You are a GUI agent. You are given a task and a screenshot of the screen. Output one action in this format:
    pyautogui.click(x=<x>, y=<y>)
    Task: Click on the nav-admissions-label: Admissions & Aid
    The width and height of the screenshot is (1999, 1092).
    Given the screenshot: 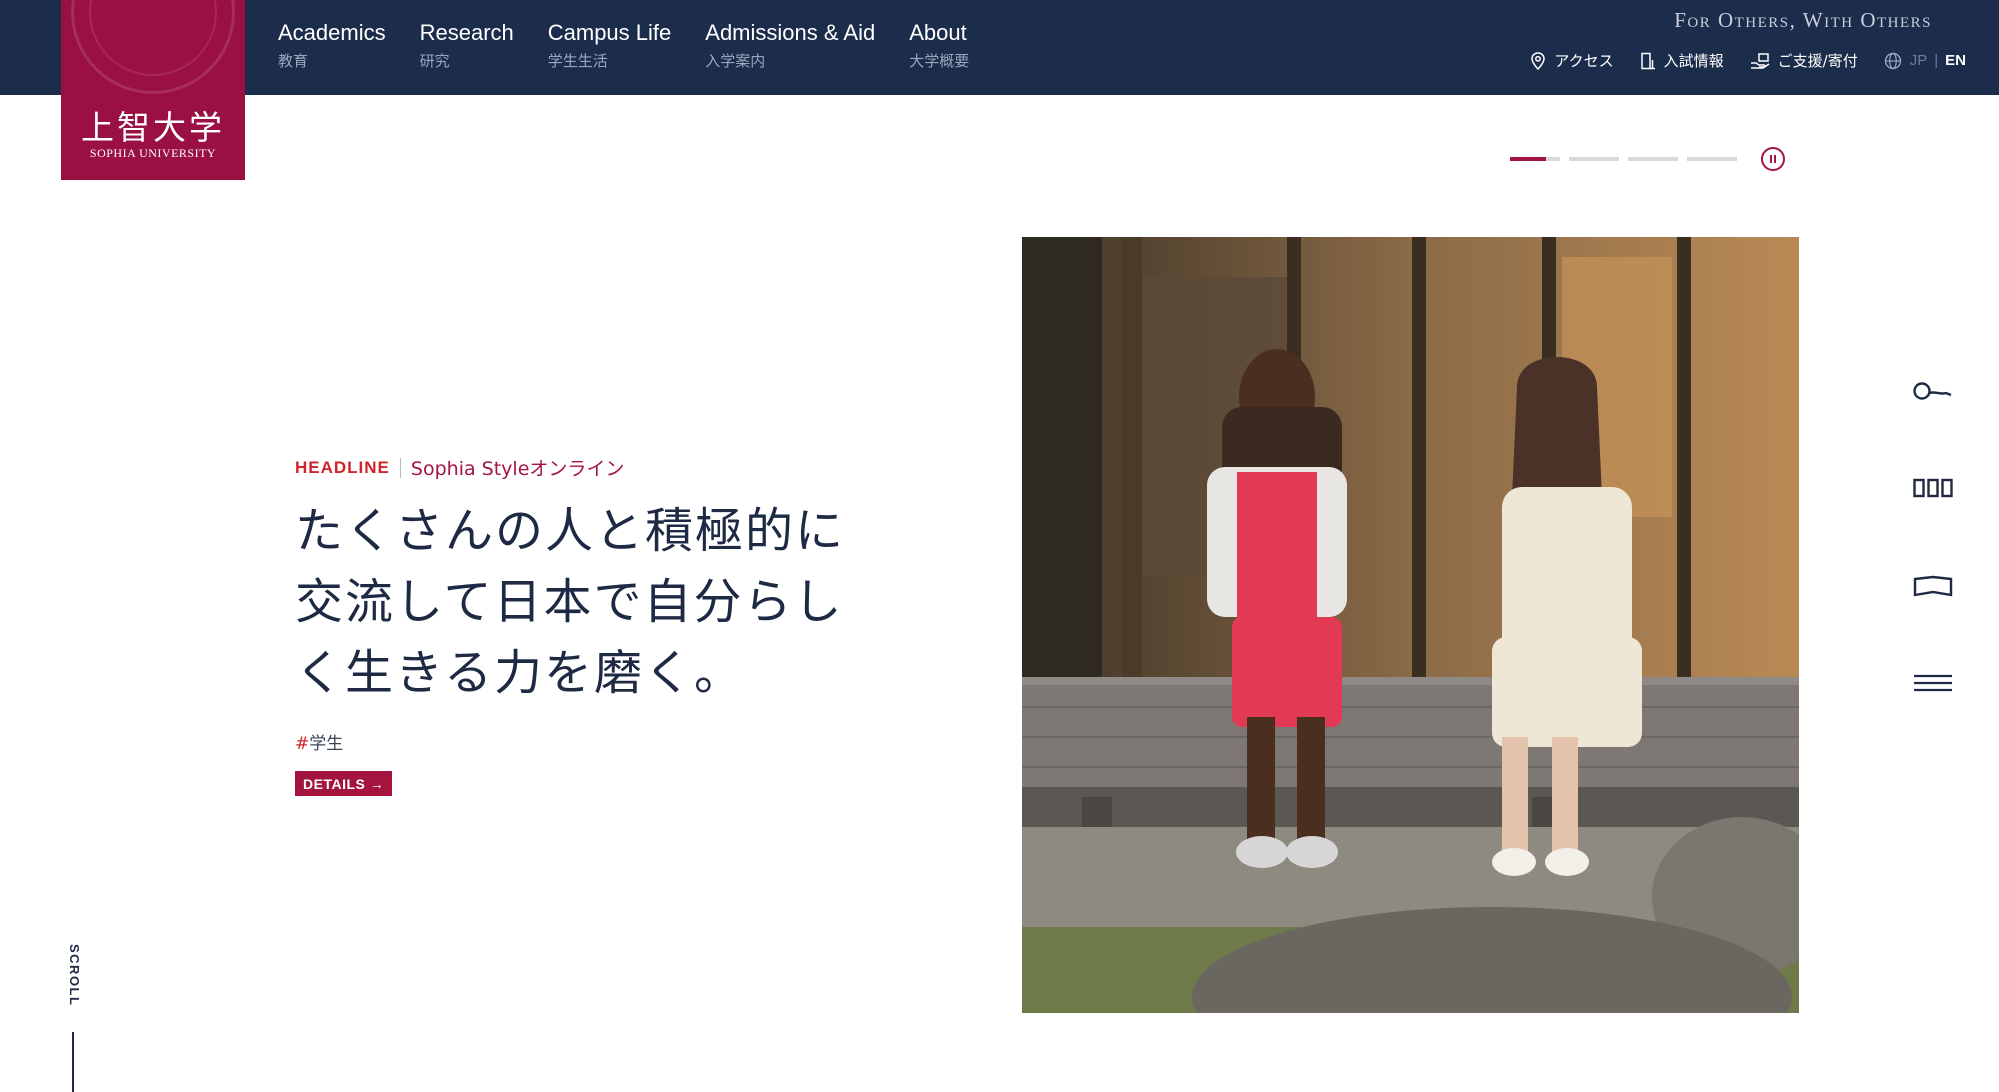 What is the action you would take?
    pyautogui.click(x=790, y=32)
    